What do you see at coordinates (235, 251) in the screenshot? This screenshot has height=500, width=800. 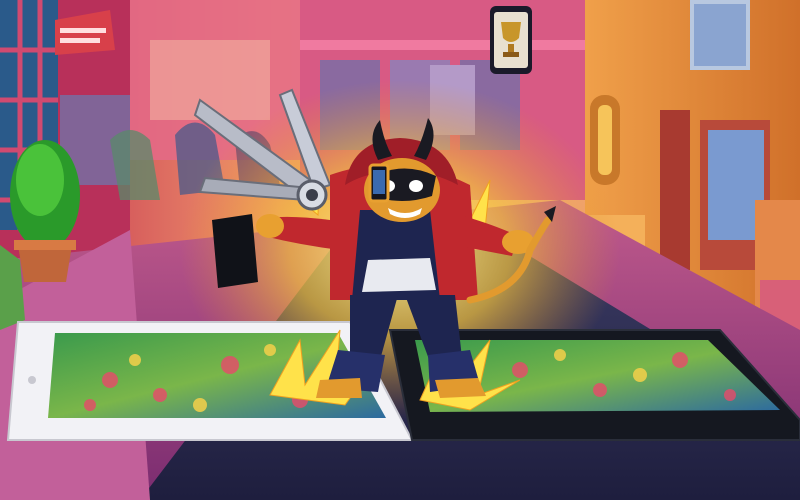 I see `black-card` at bounding box center [235, 251].